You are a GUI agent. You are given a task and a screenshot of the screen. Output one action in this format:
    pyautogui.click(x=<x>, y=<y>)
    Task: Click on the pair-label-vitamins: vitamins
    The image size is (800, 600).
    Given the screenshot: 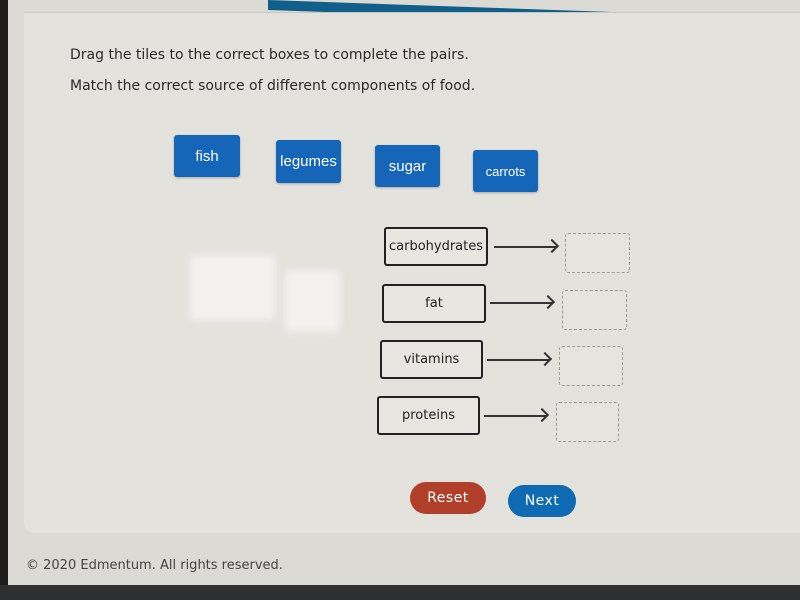 What is the action you would take?
    pyautogui.click(x=431, y=359)
    